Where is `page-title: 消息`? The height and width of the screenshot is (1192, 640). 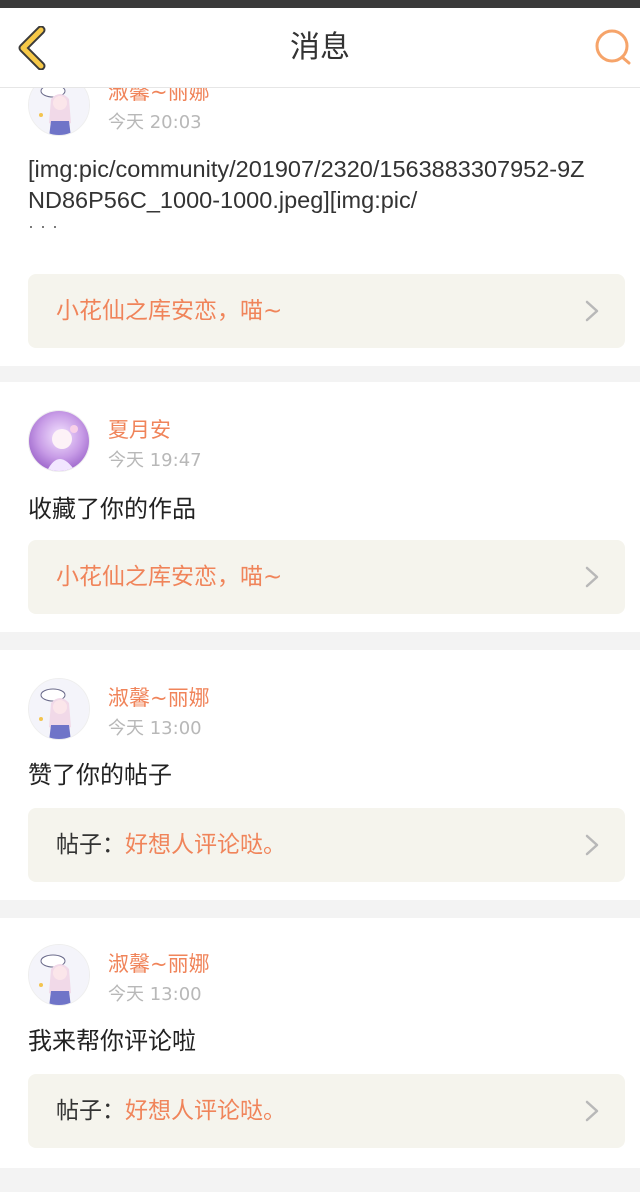 page-title: 消息 is located at coordinates (320, 47).